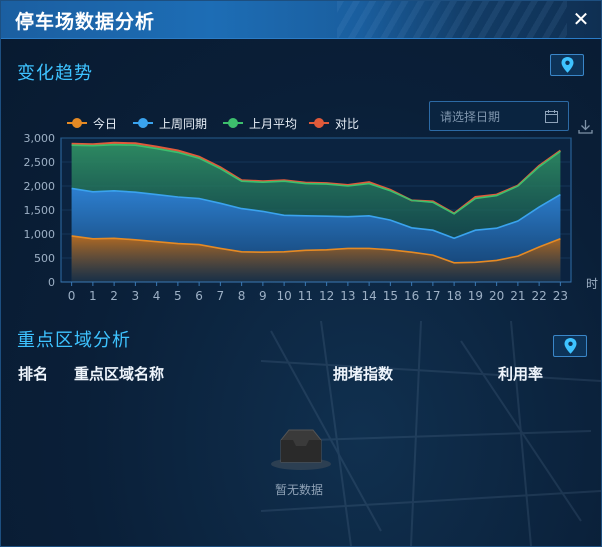 Image resolution: width=602 pixels, height=547 pixels. What do you see at coordinates (221, 296) in the screenshot?
I see `x-tick-label: 7` at bounding box center [221, 296].